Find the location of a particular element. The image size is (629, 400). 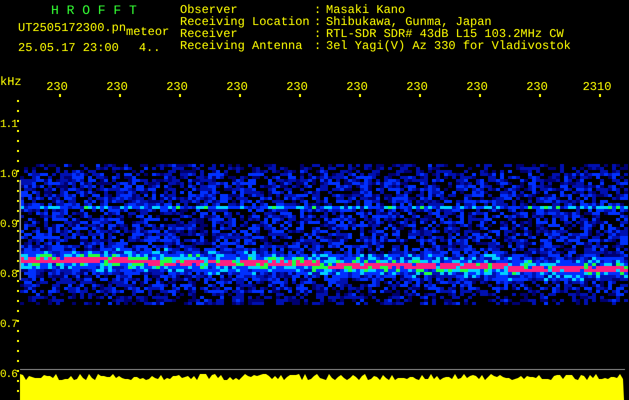

date-time: 25.05.17 23:00 is located at coordinates (68, 48).